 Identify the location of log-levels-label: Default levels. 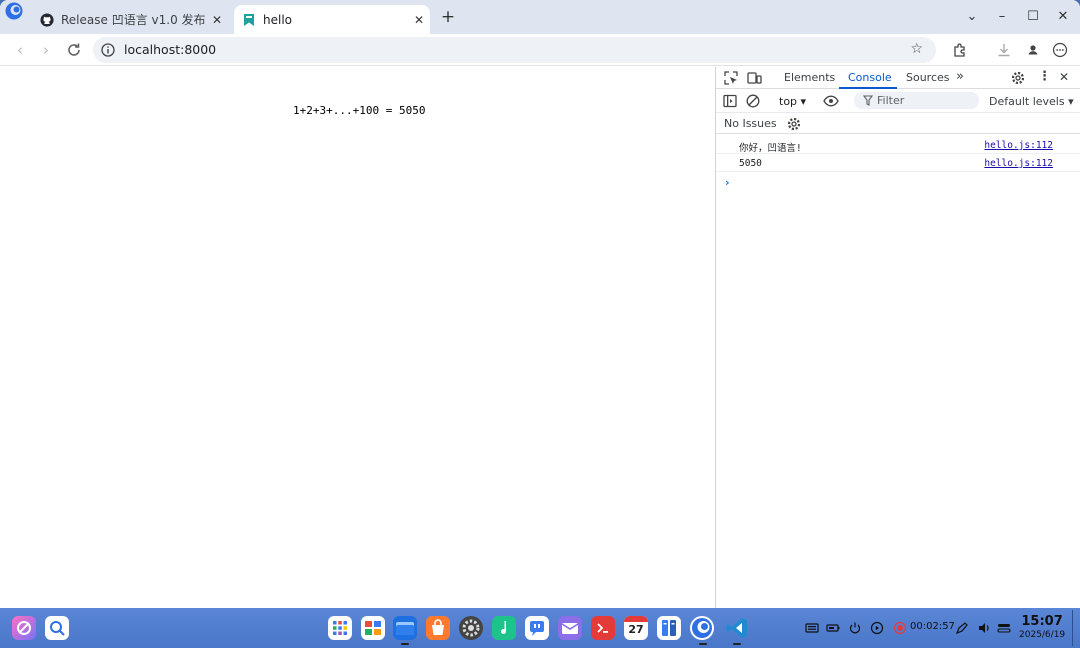
(1027, 101).